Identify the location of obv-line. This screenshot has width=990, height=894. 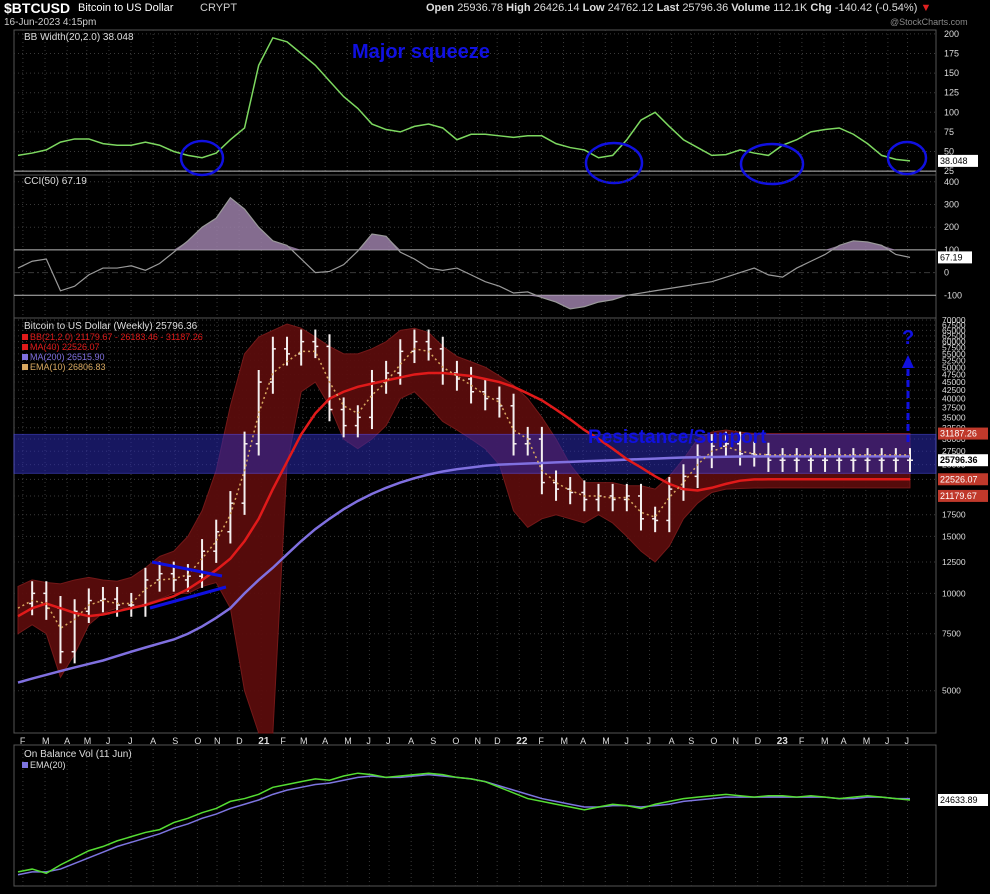
(464, 823).